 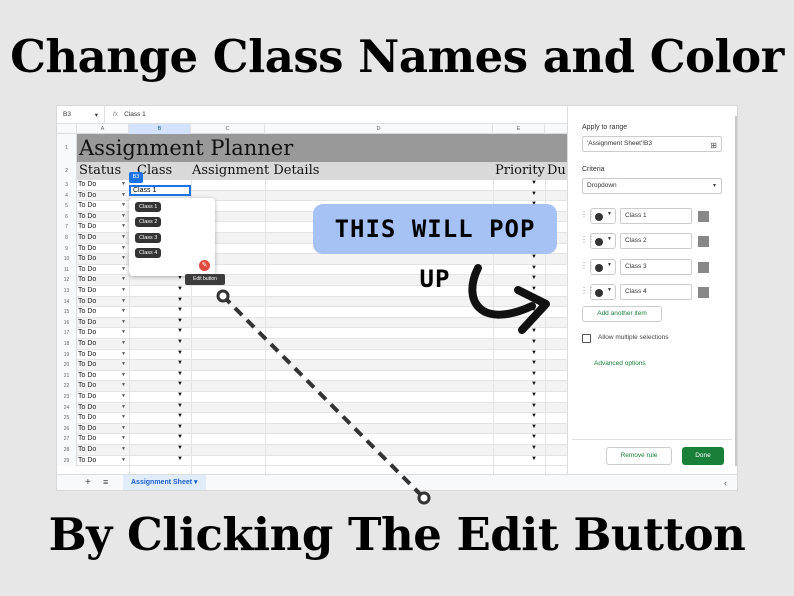 I want to click on headline-bottom: By Clicking The Edit Button, so click(x=397, y=534).